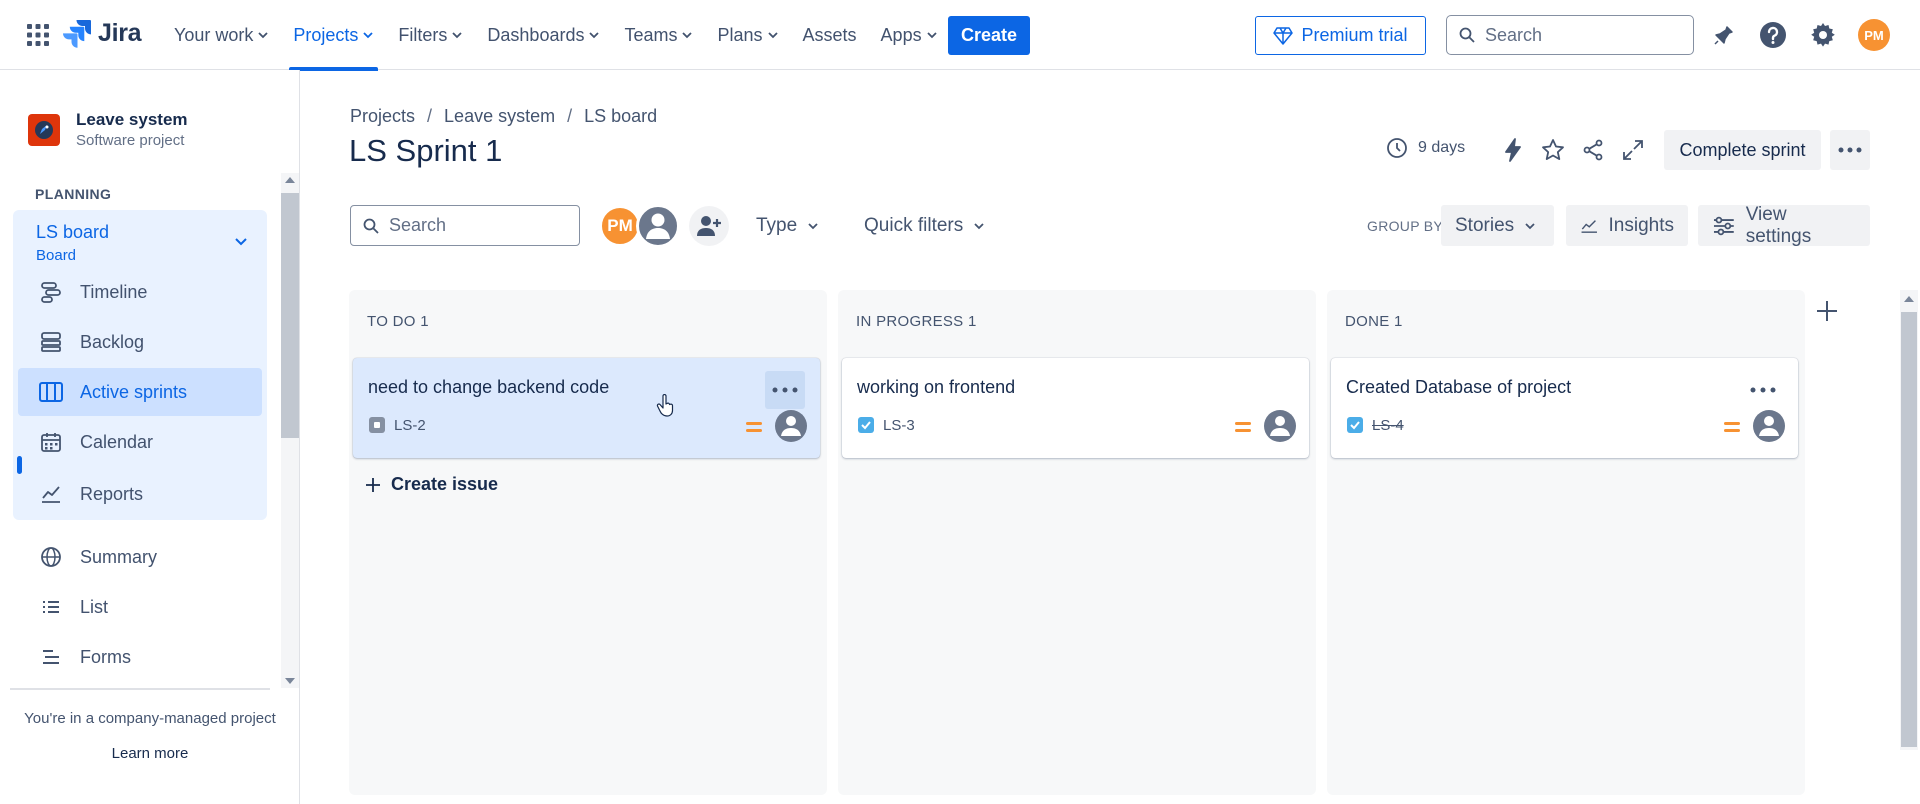 This screenshot has height=804, width=1920. What do you see at coordinates (140, 342) in the screenshot?
I see `sidebar-item-backlog: Backlog` at bounding box center [140, 342].